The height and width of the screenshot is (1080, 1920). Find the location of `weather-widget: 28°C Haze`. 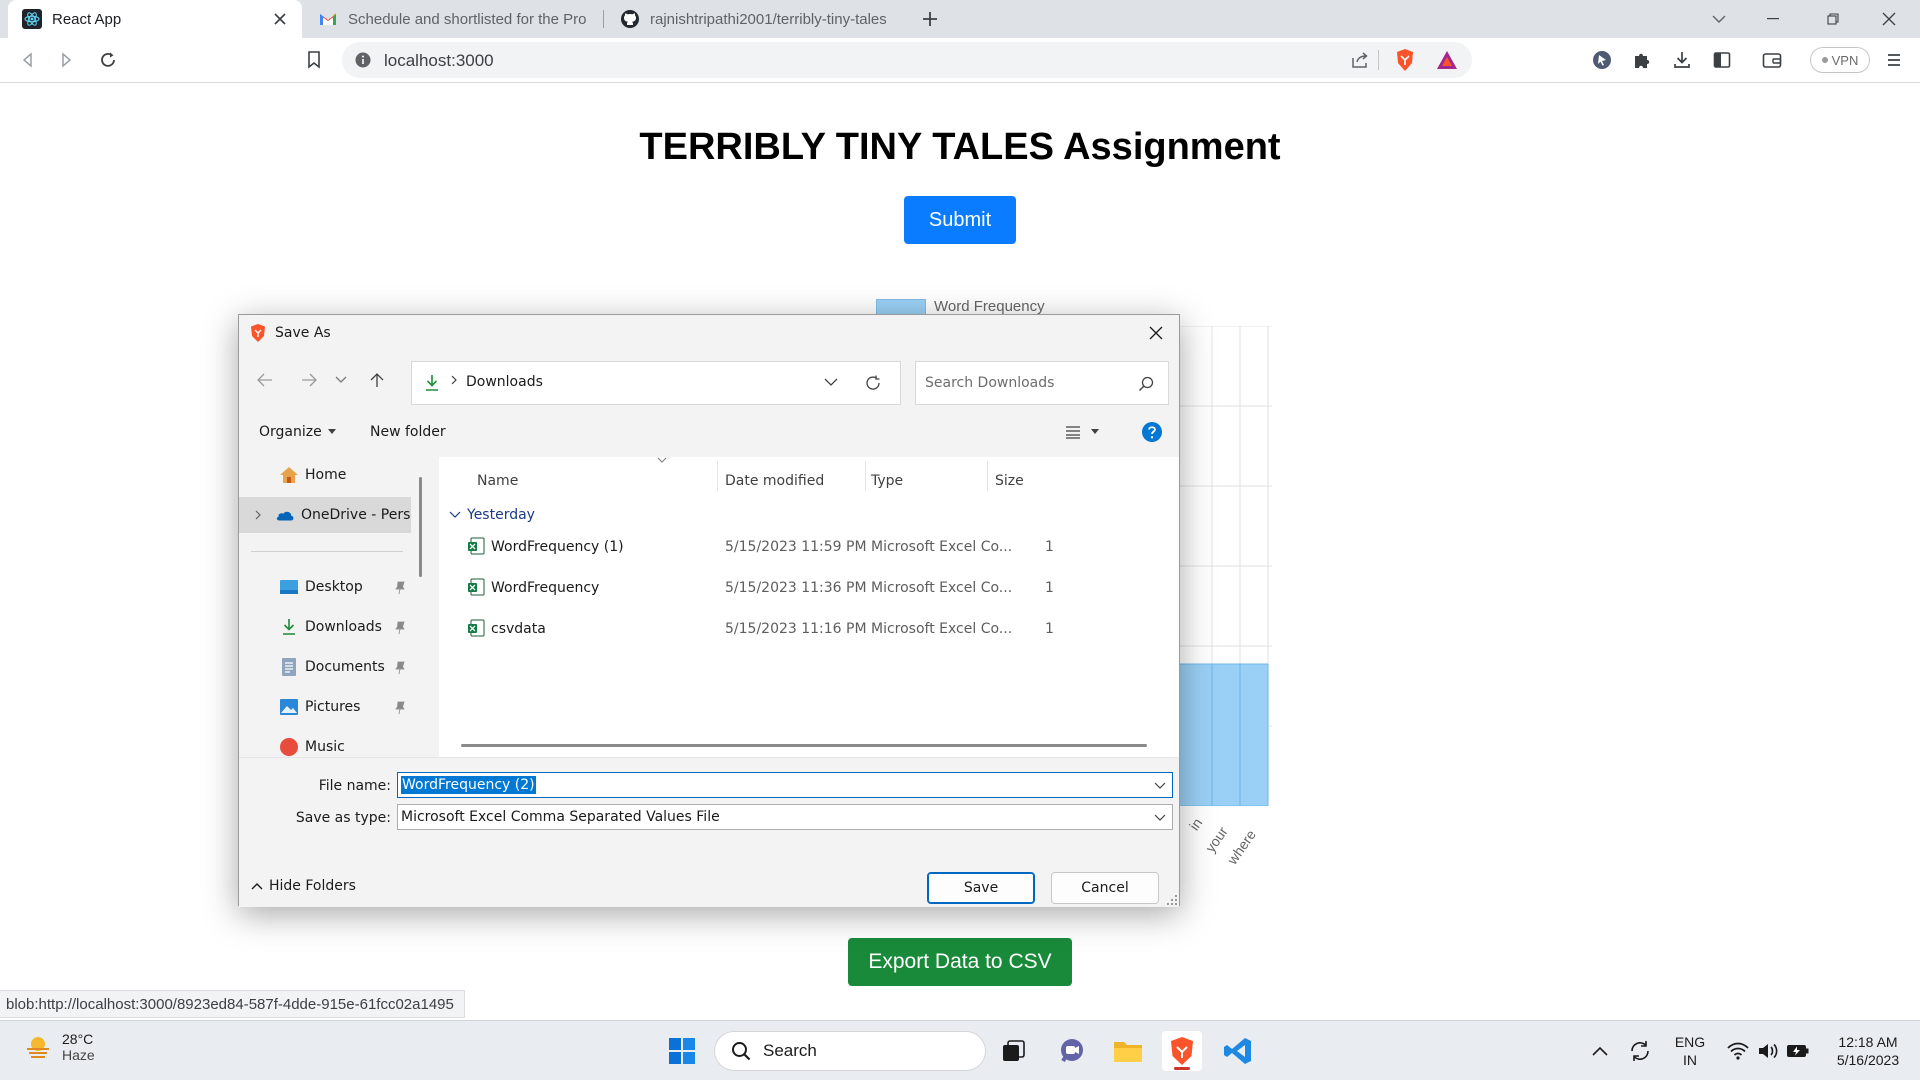

weather-widget: 28°C Haze is located at coordinates (59, 1047).